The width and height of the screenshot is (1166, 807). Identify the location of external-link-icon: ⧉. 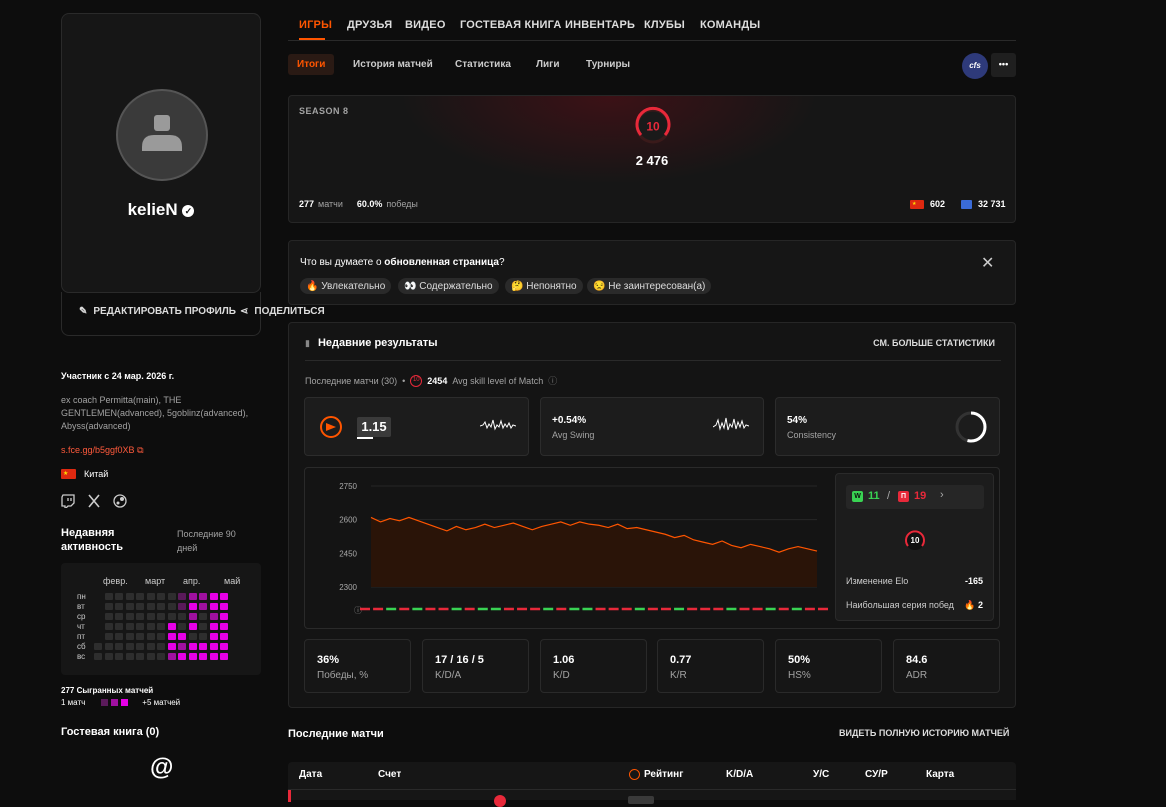
(140, 450).